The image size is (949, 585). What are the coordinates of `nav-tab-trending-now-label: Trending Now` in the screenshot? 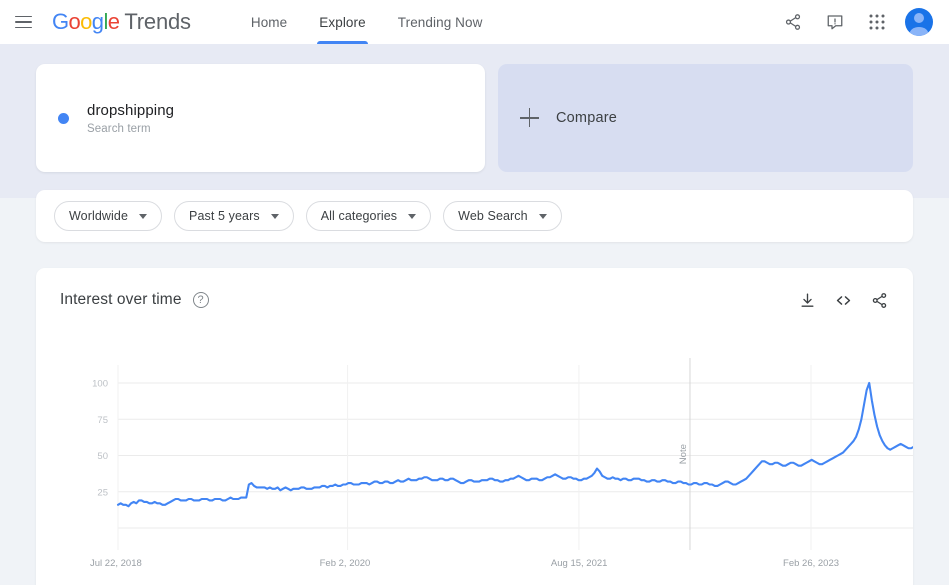 It's located at (440, 22).